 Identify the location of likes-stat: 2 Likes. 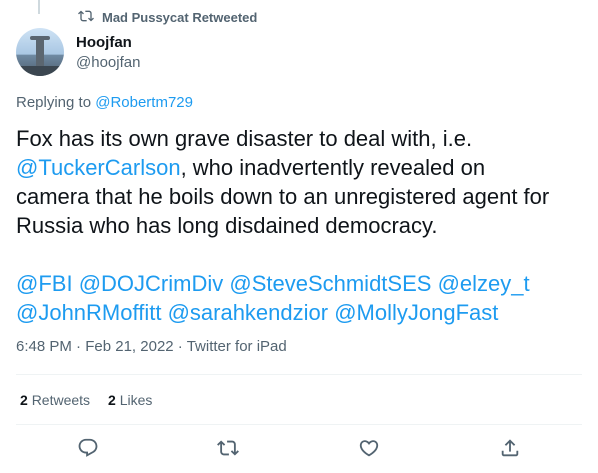
(130, 400).